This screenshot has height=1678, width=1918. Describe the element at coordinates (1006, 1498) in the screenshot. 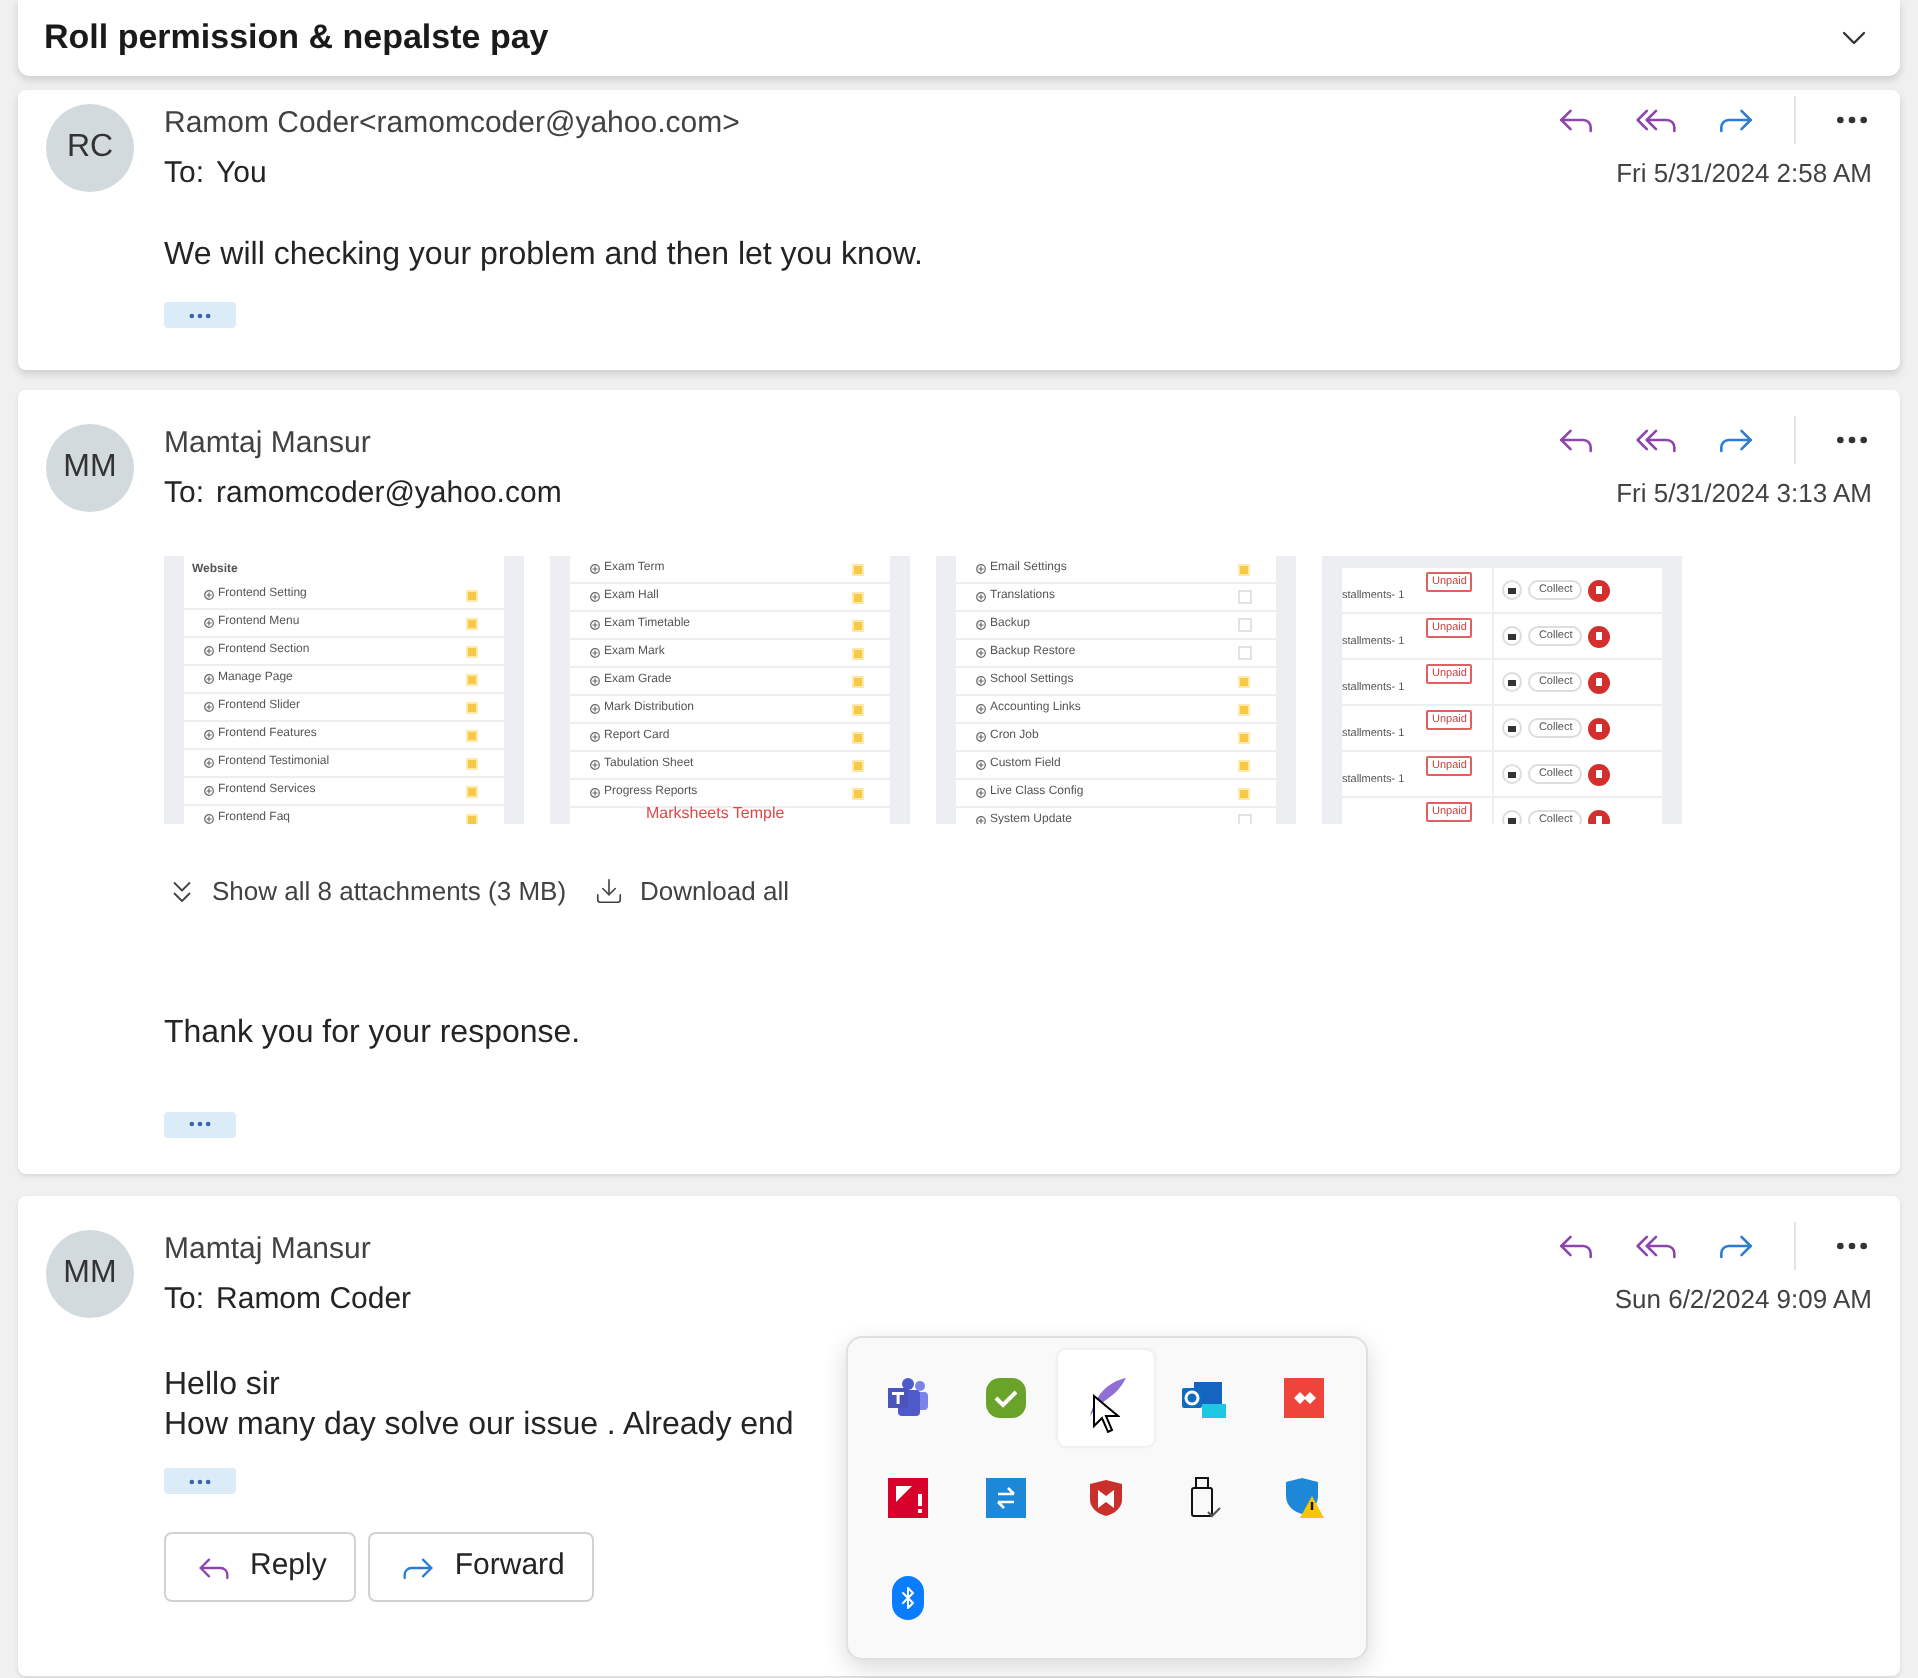

I see `sync-app-icon` at that location.